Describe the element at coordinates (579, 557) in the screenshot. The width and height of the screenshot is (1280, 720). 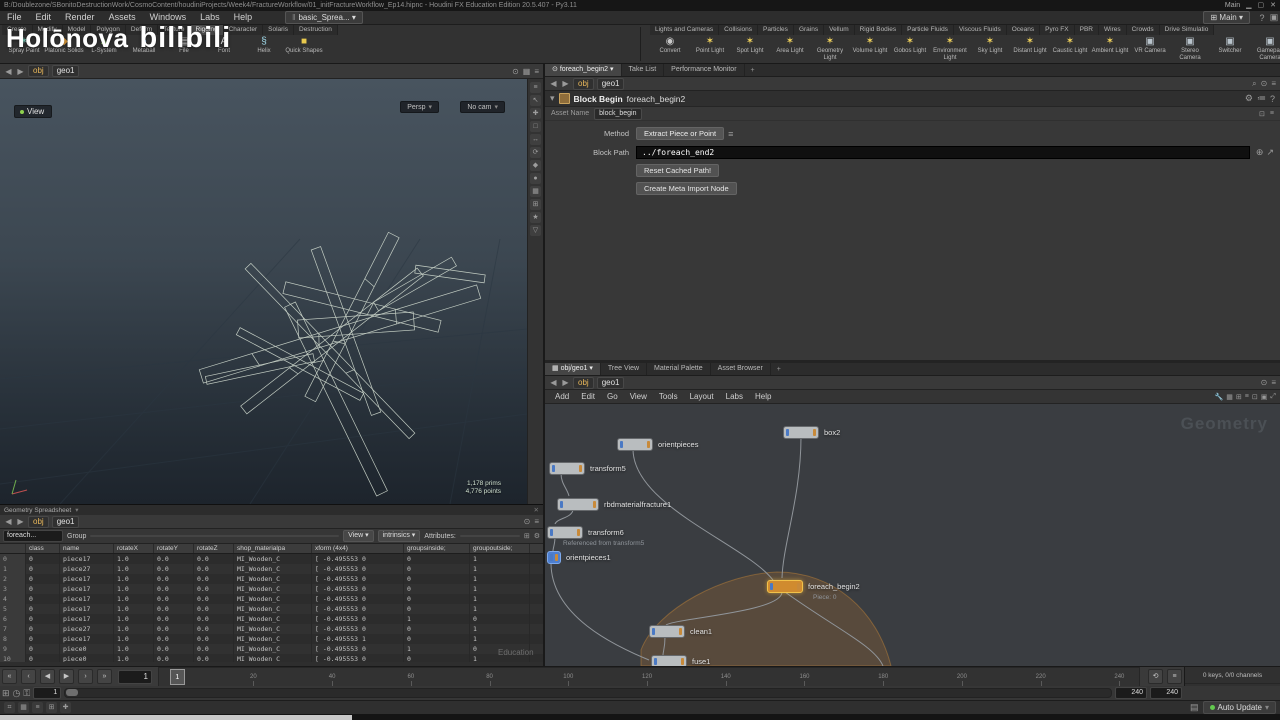
I see `node-orientpieces1: orientpieces1` at that location.